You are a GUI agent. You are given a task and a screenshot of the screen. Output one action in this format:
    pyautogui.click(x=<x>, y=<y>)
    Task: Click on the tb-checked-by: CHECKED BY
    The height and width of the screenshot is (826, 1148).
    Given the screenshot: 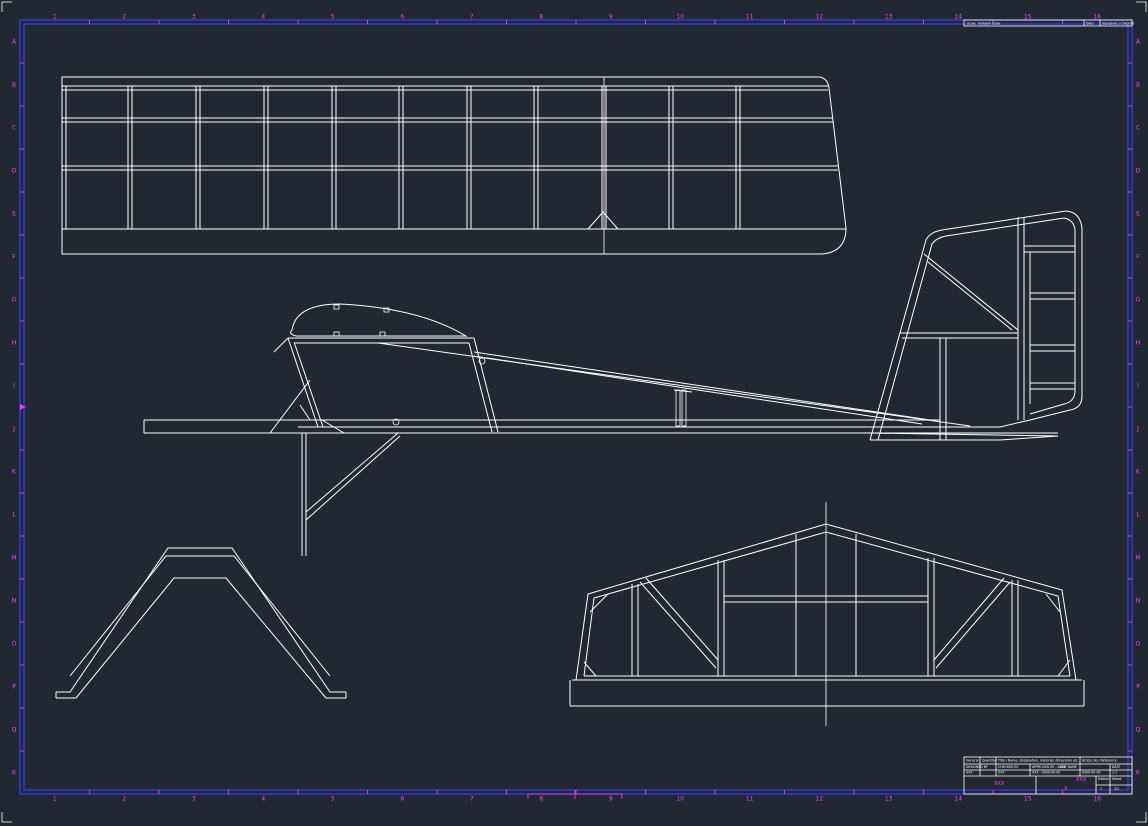 What is the action you would take?
    pyautogui.click(x=1008, y=767)
    